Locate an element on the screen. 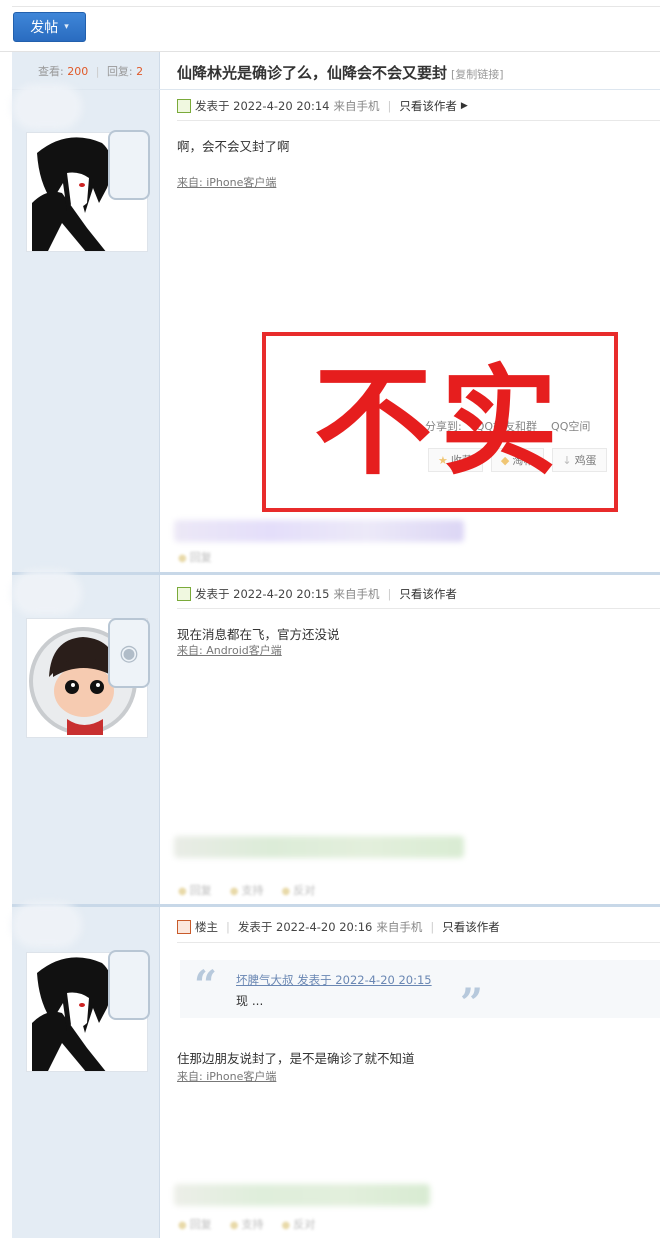  post-content: 现在消息都在飞，官方还没说 is located at coordinates (258, 634).